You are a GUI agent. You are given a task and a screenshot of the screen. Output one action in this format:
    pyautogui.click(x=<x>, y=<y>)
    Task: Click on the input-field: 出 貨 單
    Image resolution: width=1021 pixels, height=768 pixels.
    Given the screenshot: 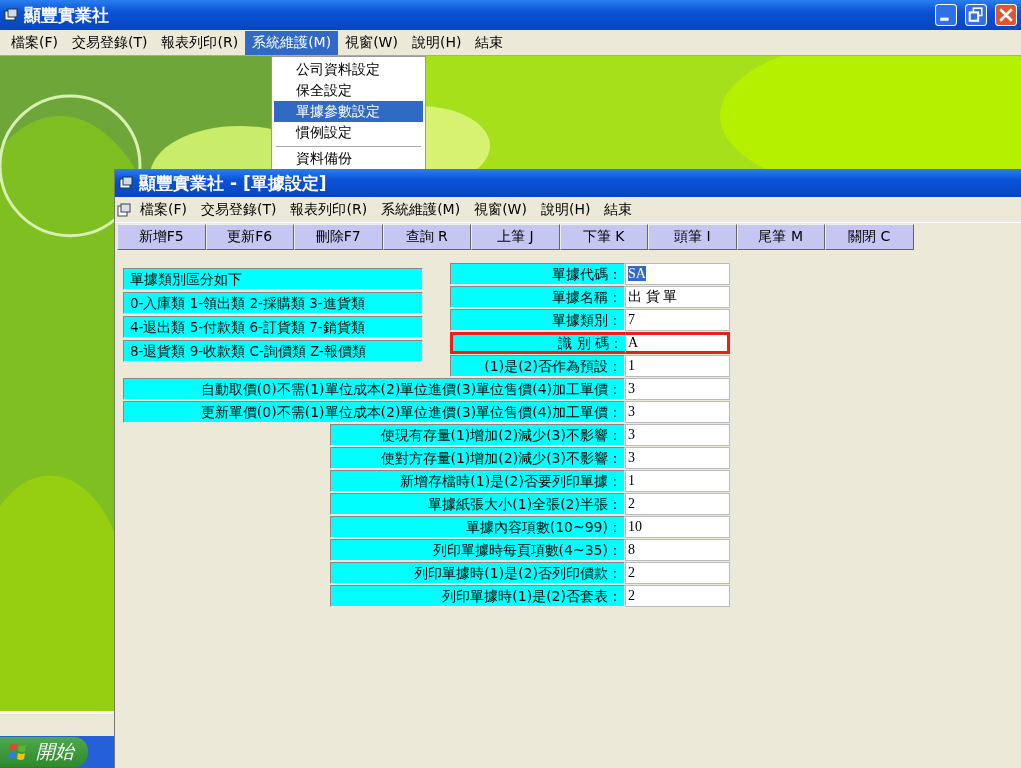 What is the action you would take?
    pyautogui.click(x=677, y=297)
    